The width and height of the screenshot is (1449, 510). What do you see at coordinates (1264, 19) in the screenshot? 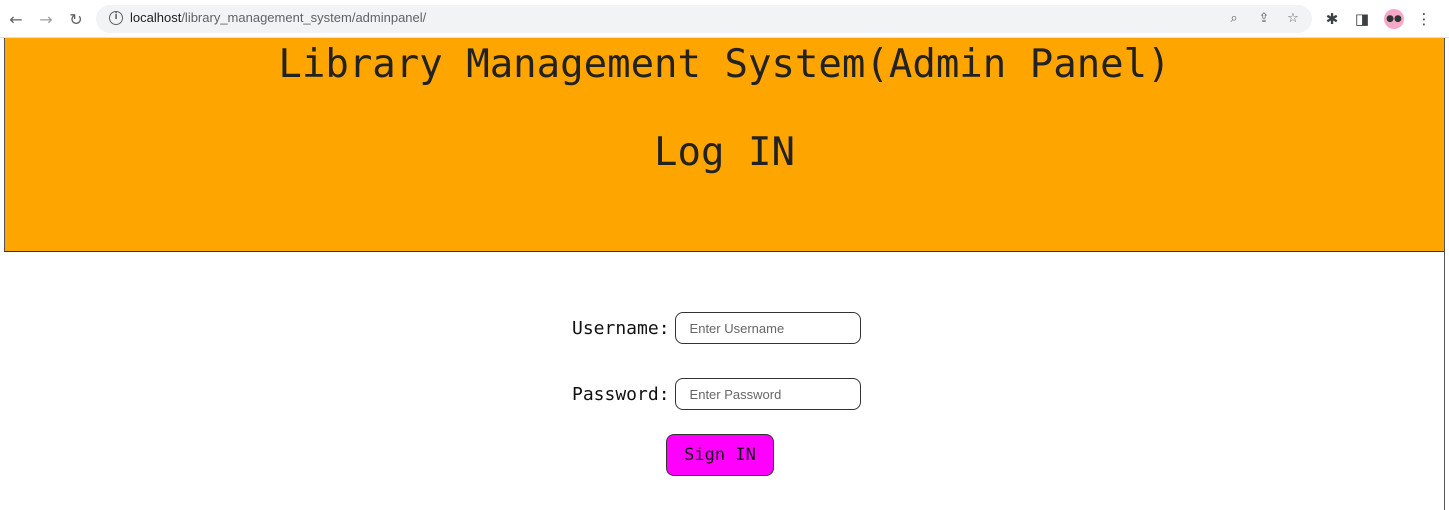
I see `share-icon: ⇪` at bounding box center [1264, 19].